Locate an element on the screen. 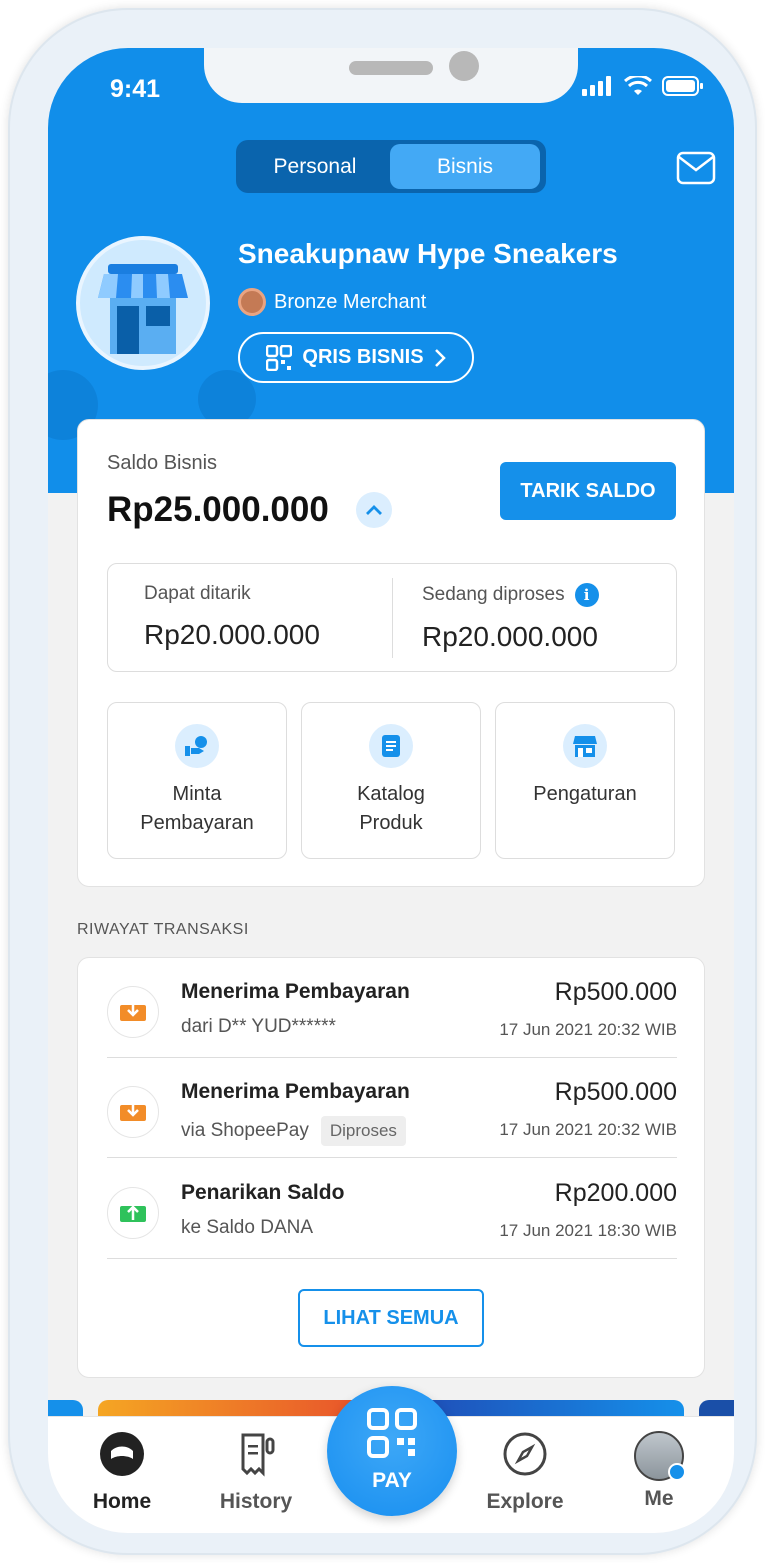 This screenshot has width=765, height=1563. pay-button: PAY is located at coordinates (392, 1451).